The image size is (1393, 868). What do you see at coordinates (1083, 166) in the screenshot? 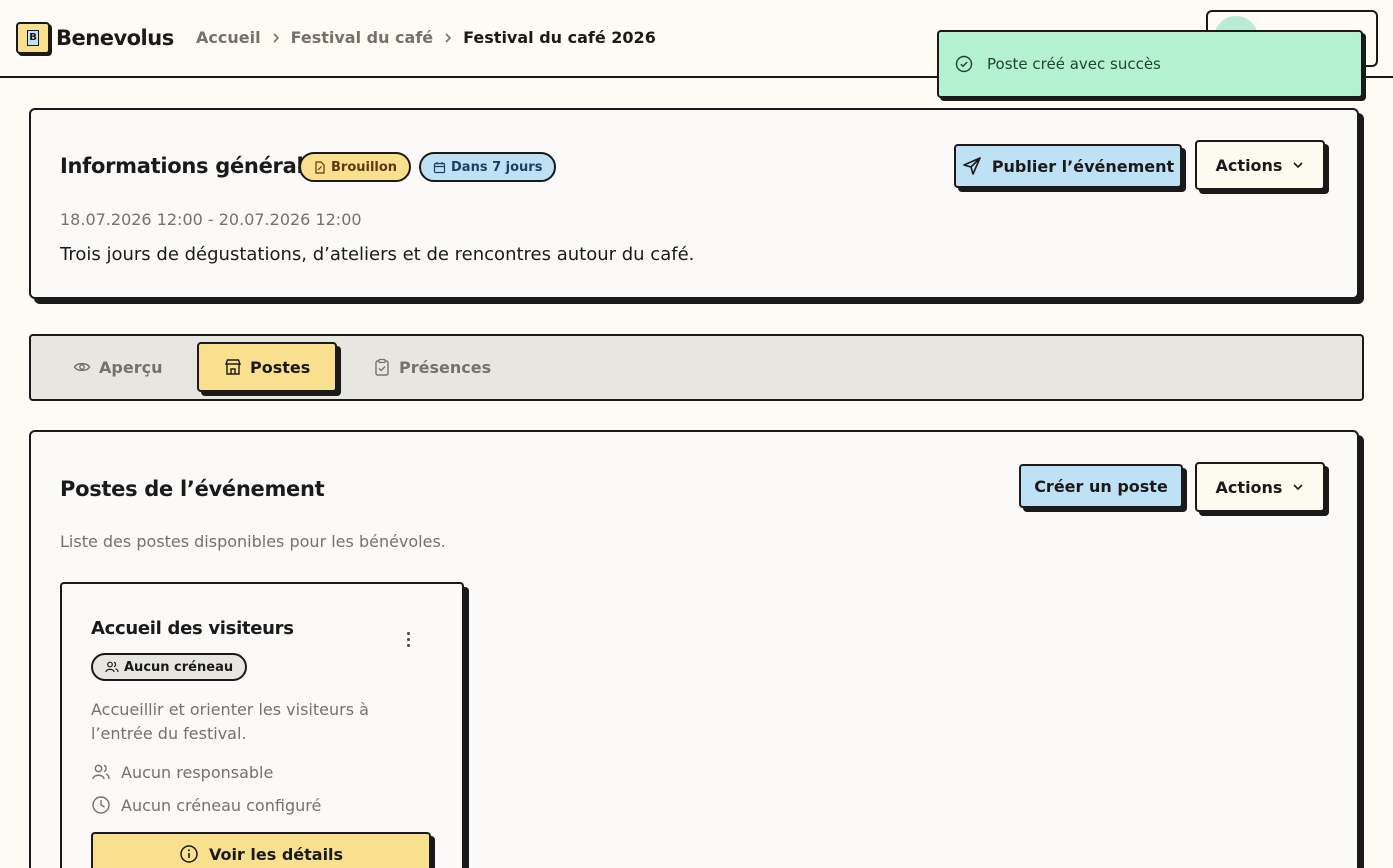
I see `publish-event-label: Publier l’événement` at bounding box center [1083, 166].